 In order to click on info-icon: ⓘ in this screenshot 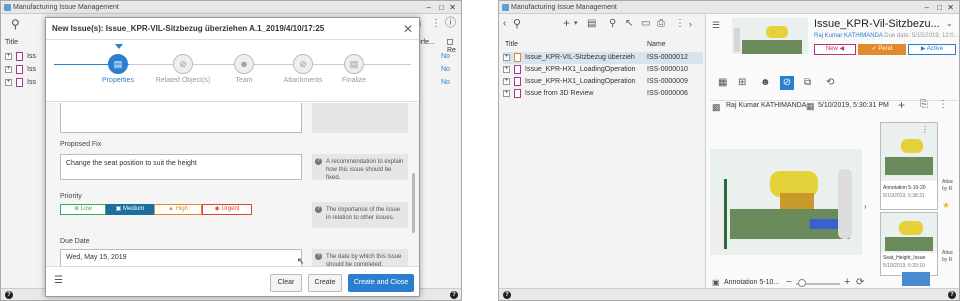, I will do `click(450, 23)`.